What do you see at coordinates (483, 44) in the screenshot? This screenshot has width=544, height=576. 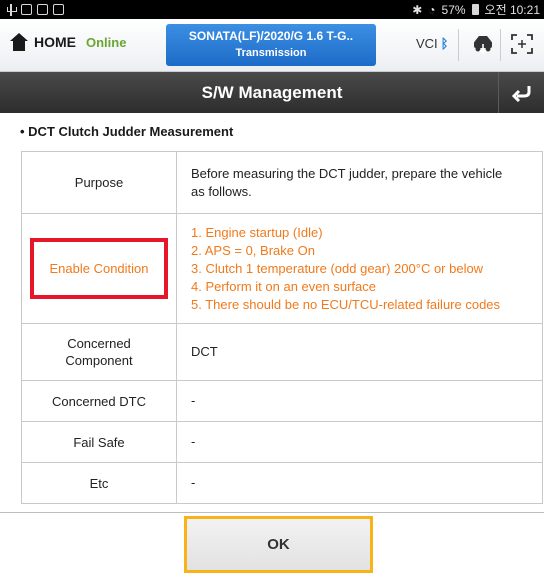 I see `vehicle-connect-icon` at bounding box center [483, 44].